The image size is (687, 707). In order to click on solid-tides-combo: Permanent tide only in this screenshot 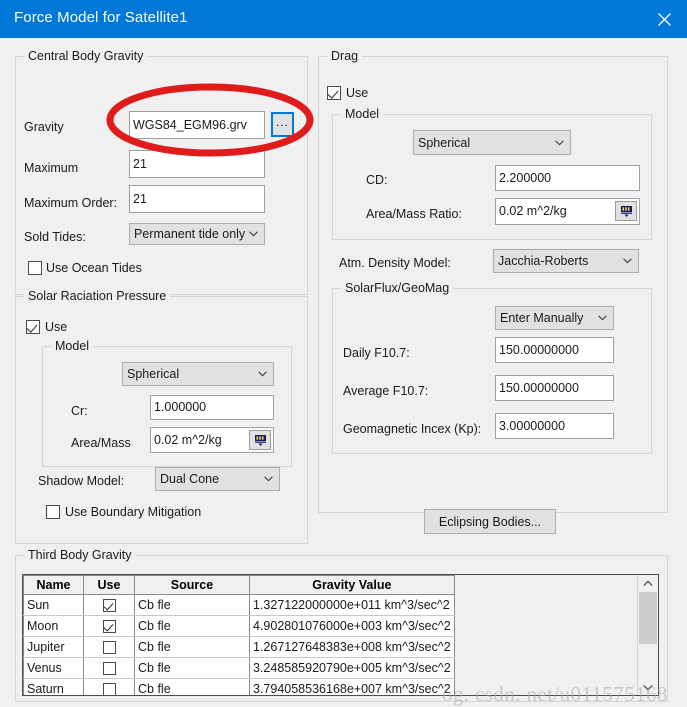, I will do `click(197, 234)`.